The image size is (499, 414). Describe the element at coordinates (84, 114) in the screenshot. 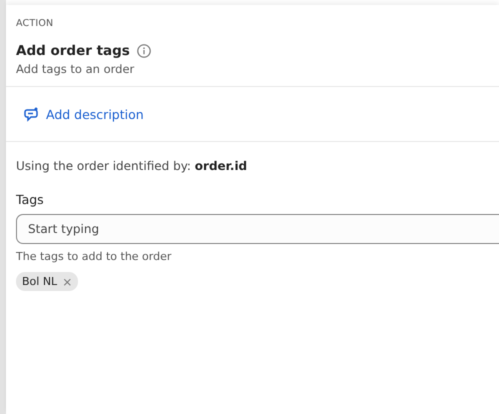

I see `add-description-link: Add description` at that location.